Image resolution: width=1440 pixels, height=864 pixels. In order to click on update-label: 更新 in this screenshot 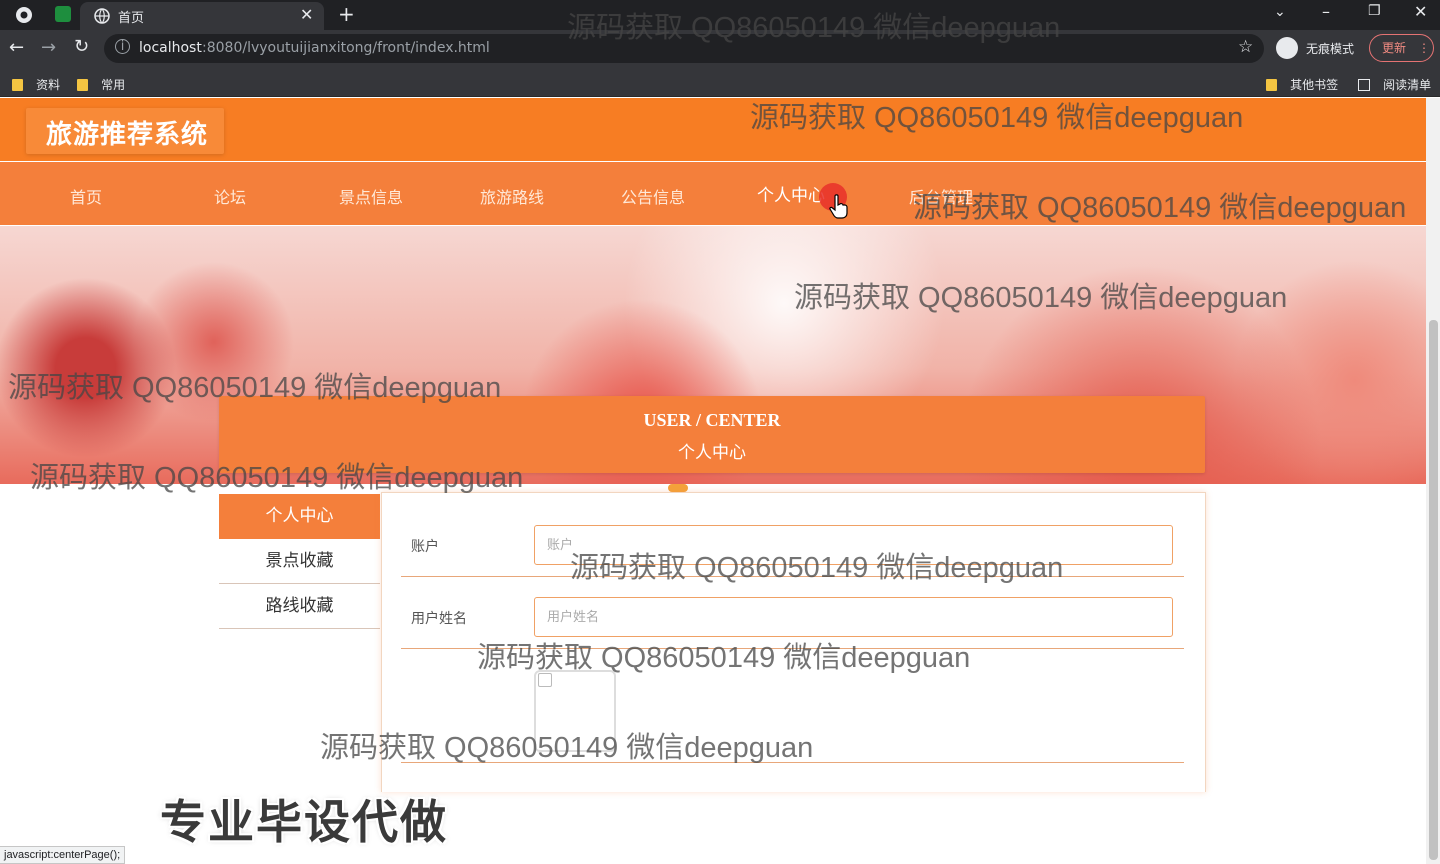, I will do `click(1394, 48)`.